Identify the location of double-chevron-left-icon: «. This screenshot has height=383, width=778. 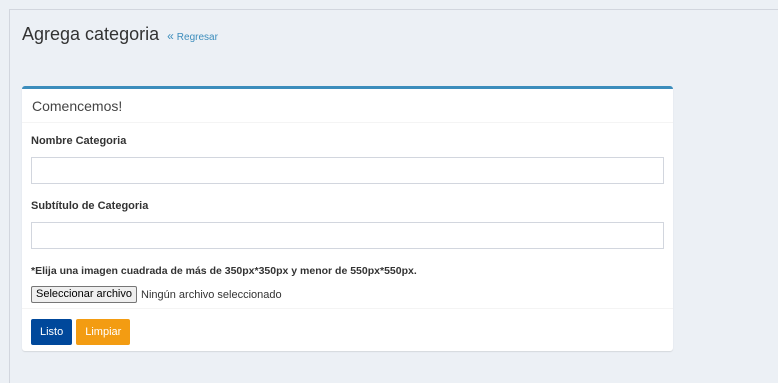
(170, 36).